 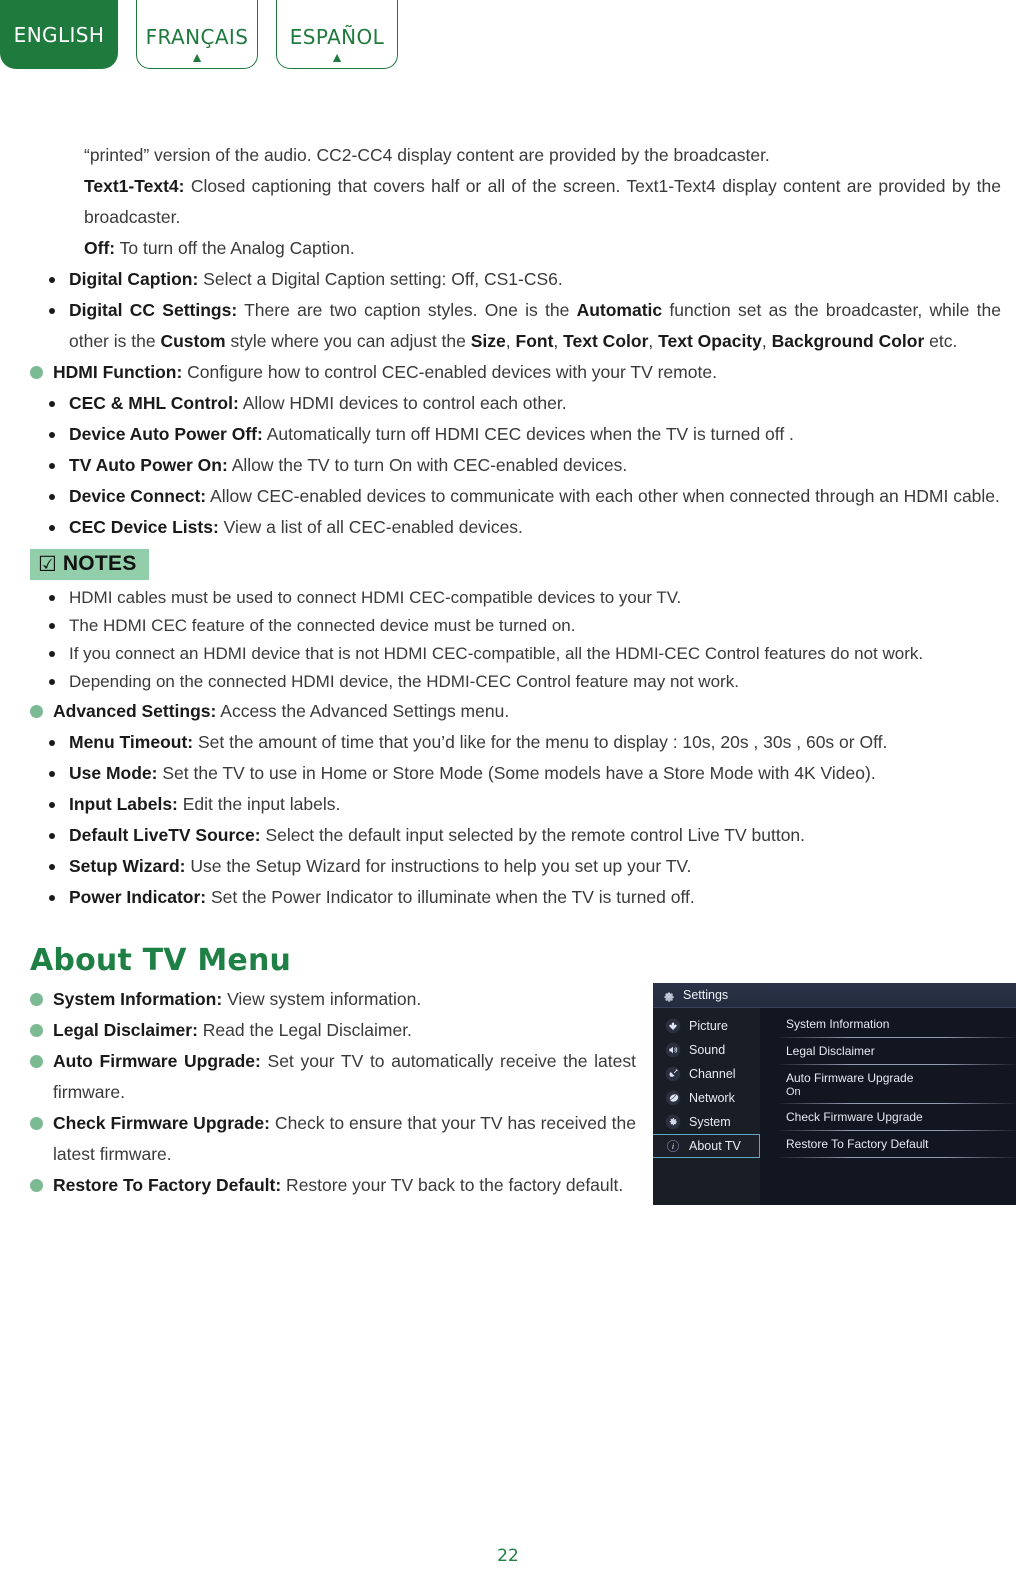 What do you see at coordinates (161, 1123) in the screenshot?
I see `term-label: Check Firmware Upgrade:` at bounding box center [161, 1123].